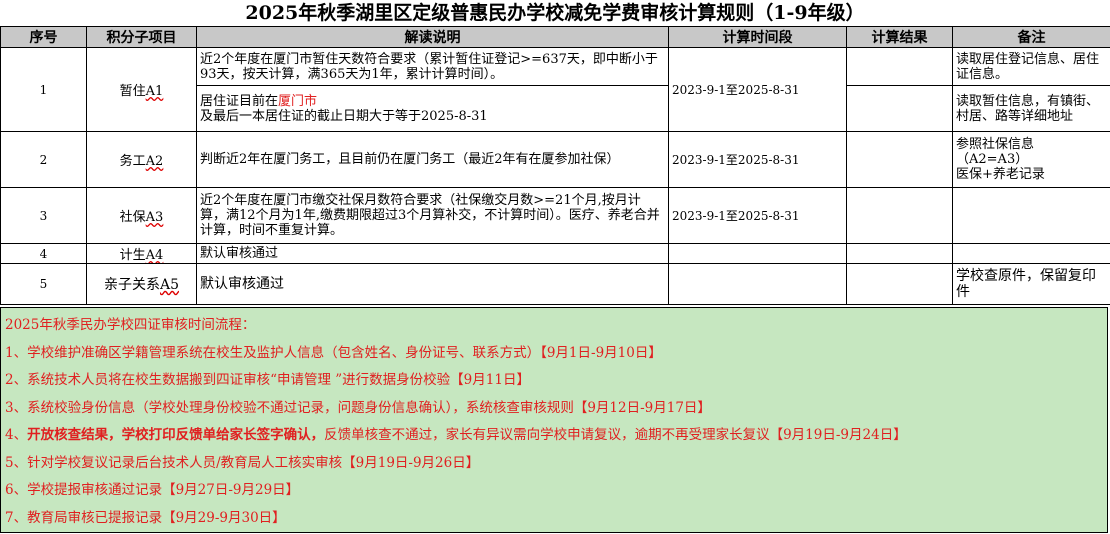 The width and height of the screenshot is (1110, 534). I want to click on cell-desc: 判断近2年在厦门务工，且目前仍在厦门务工（最近2年有在厦参加社保）, so click(432, 159).